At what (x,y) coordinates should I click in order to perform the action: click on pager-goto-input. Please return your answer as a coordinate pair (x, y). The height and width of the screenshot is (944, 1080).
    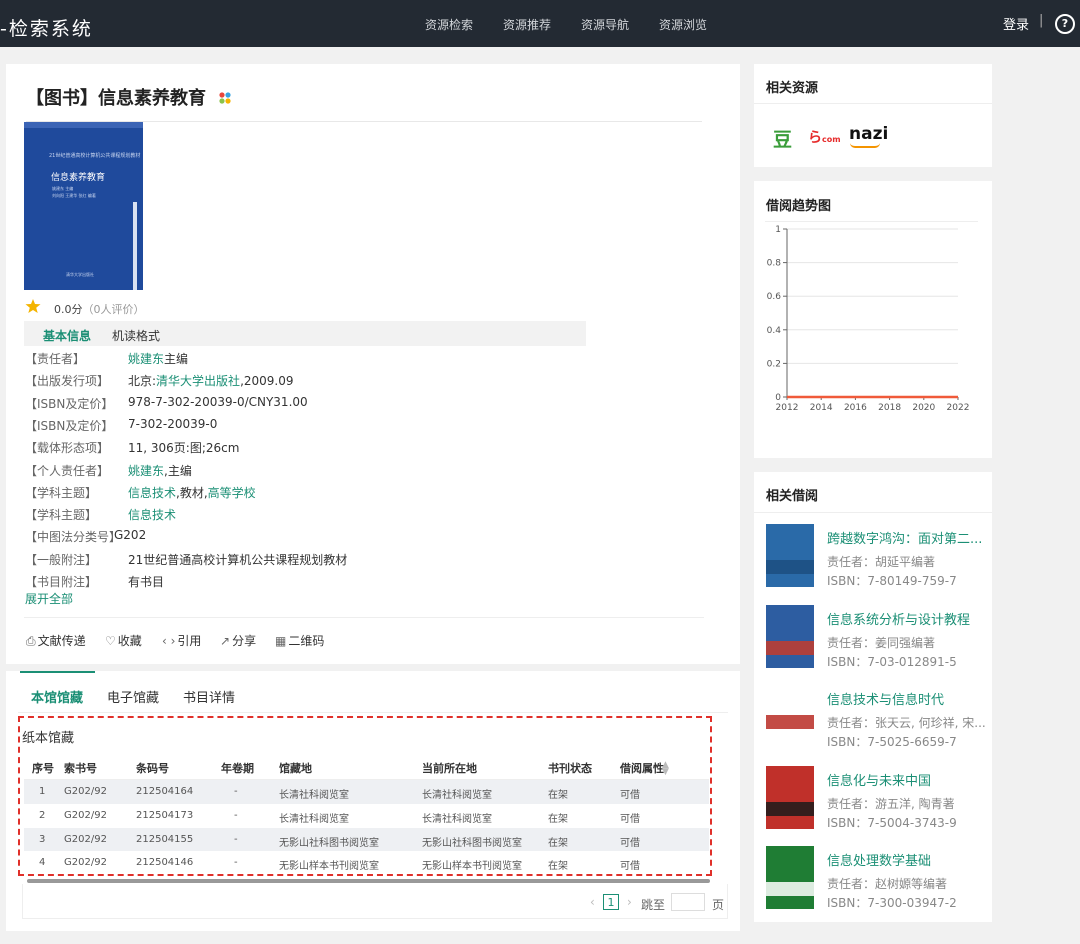
    Looking at the image, I should click on (688, 902).